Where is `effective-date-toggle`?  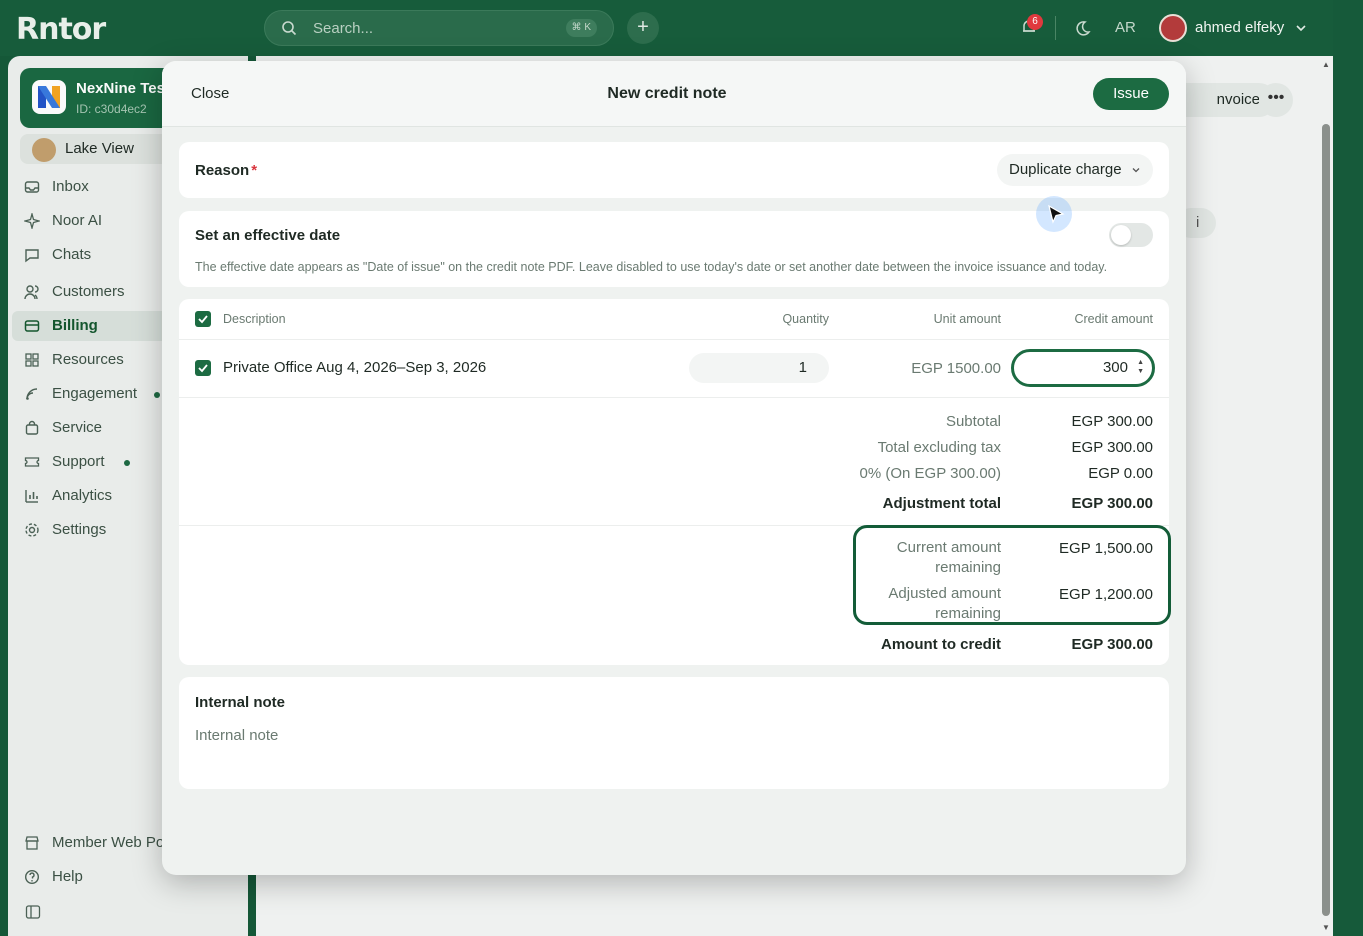
effective-date-toggle is located at coordinates (1131, 235).